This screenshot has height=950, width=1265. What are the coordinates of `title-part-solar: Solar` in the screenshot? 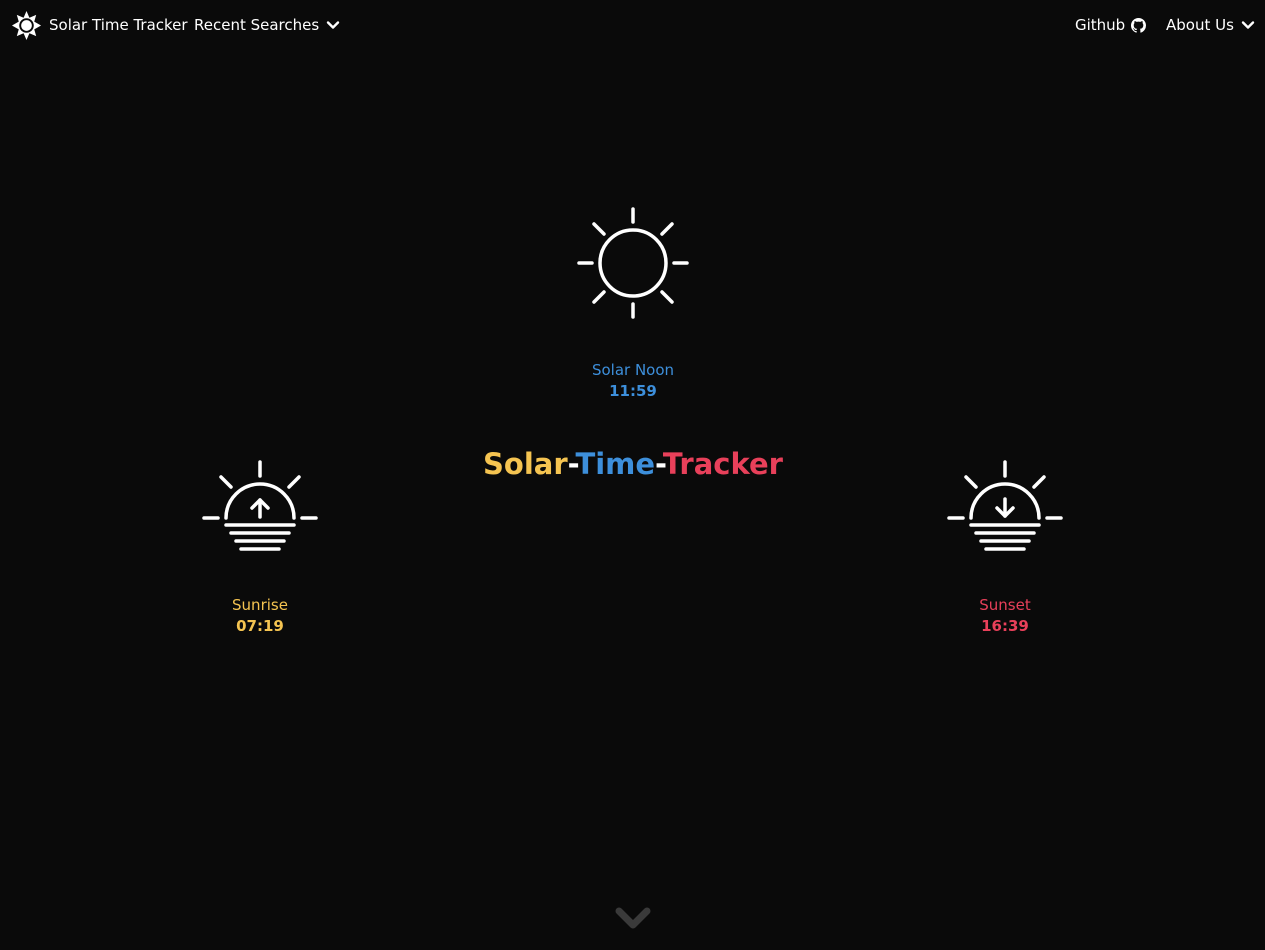 It's located at (525, 464).